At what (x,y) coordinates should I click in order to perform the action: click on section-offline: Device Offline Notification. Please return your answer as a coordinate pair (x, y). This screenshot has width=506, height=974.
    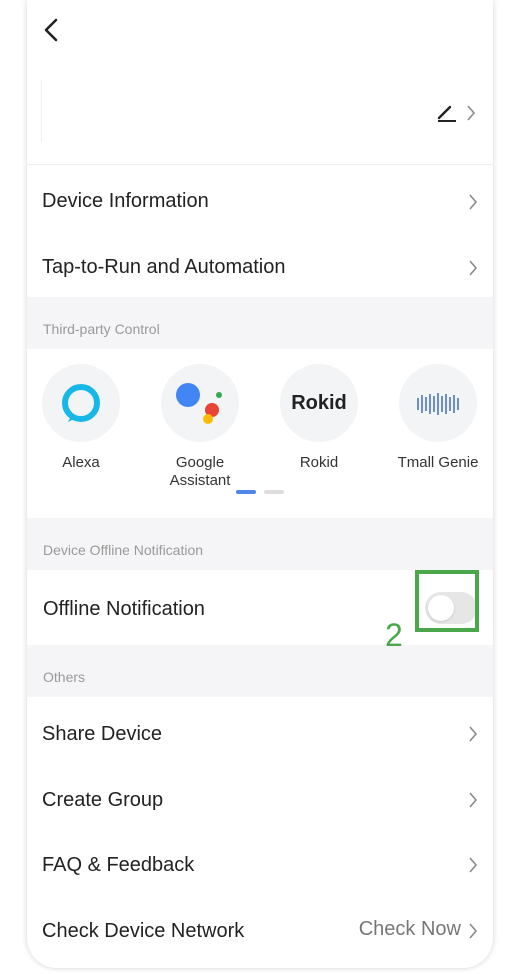
    Looking at the image, I should click on (260, 544).